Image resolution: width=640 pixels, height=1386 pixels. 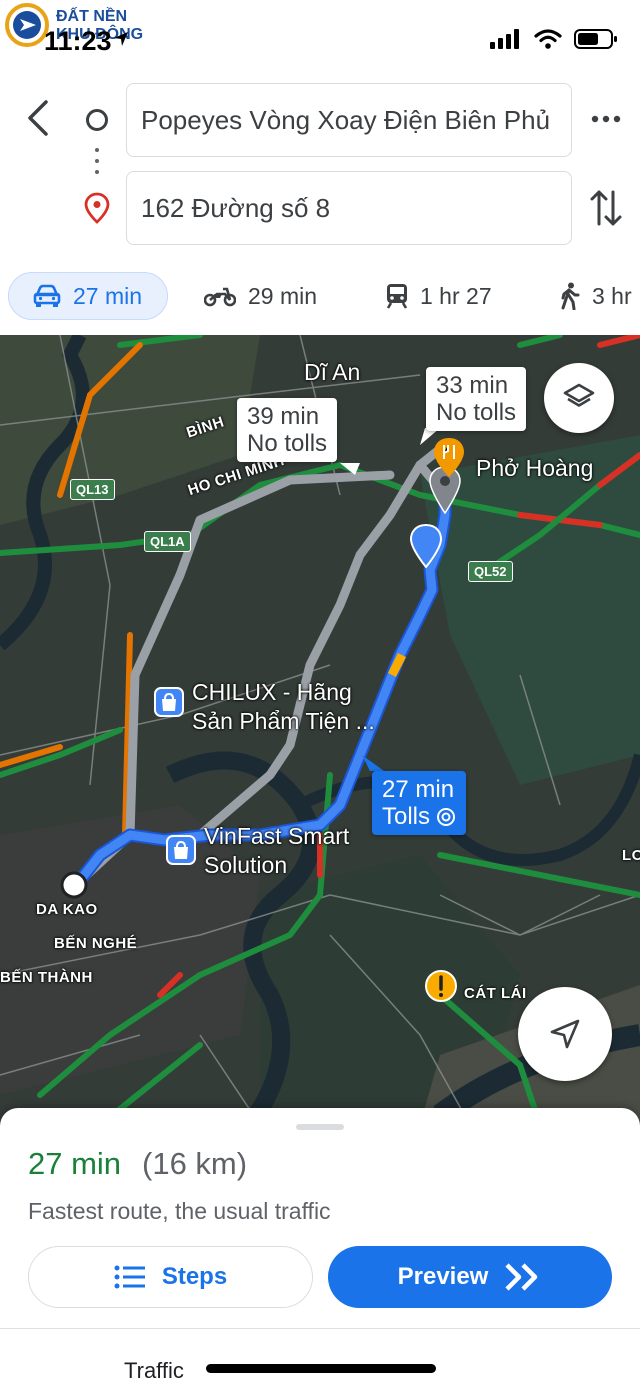 I want to click on layers-icon, so click(x=579, y=395).